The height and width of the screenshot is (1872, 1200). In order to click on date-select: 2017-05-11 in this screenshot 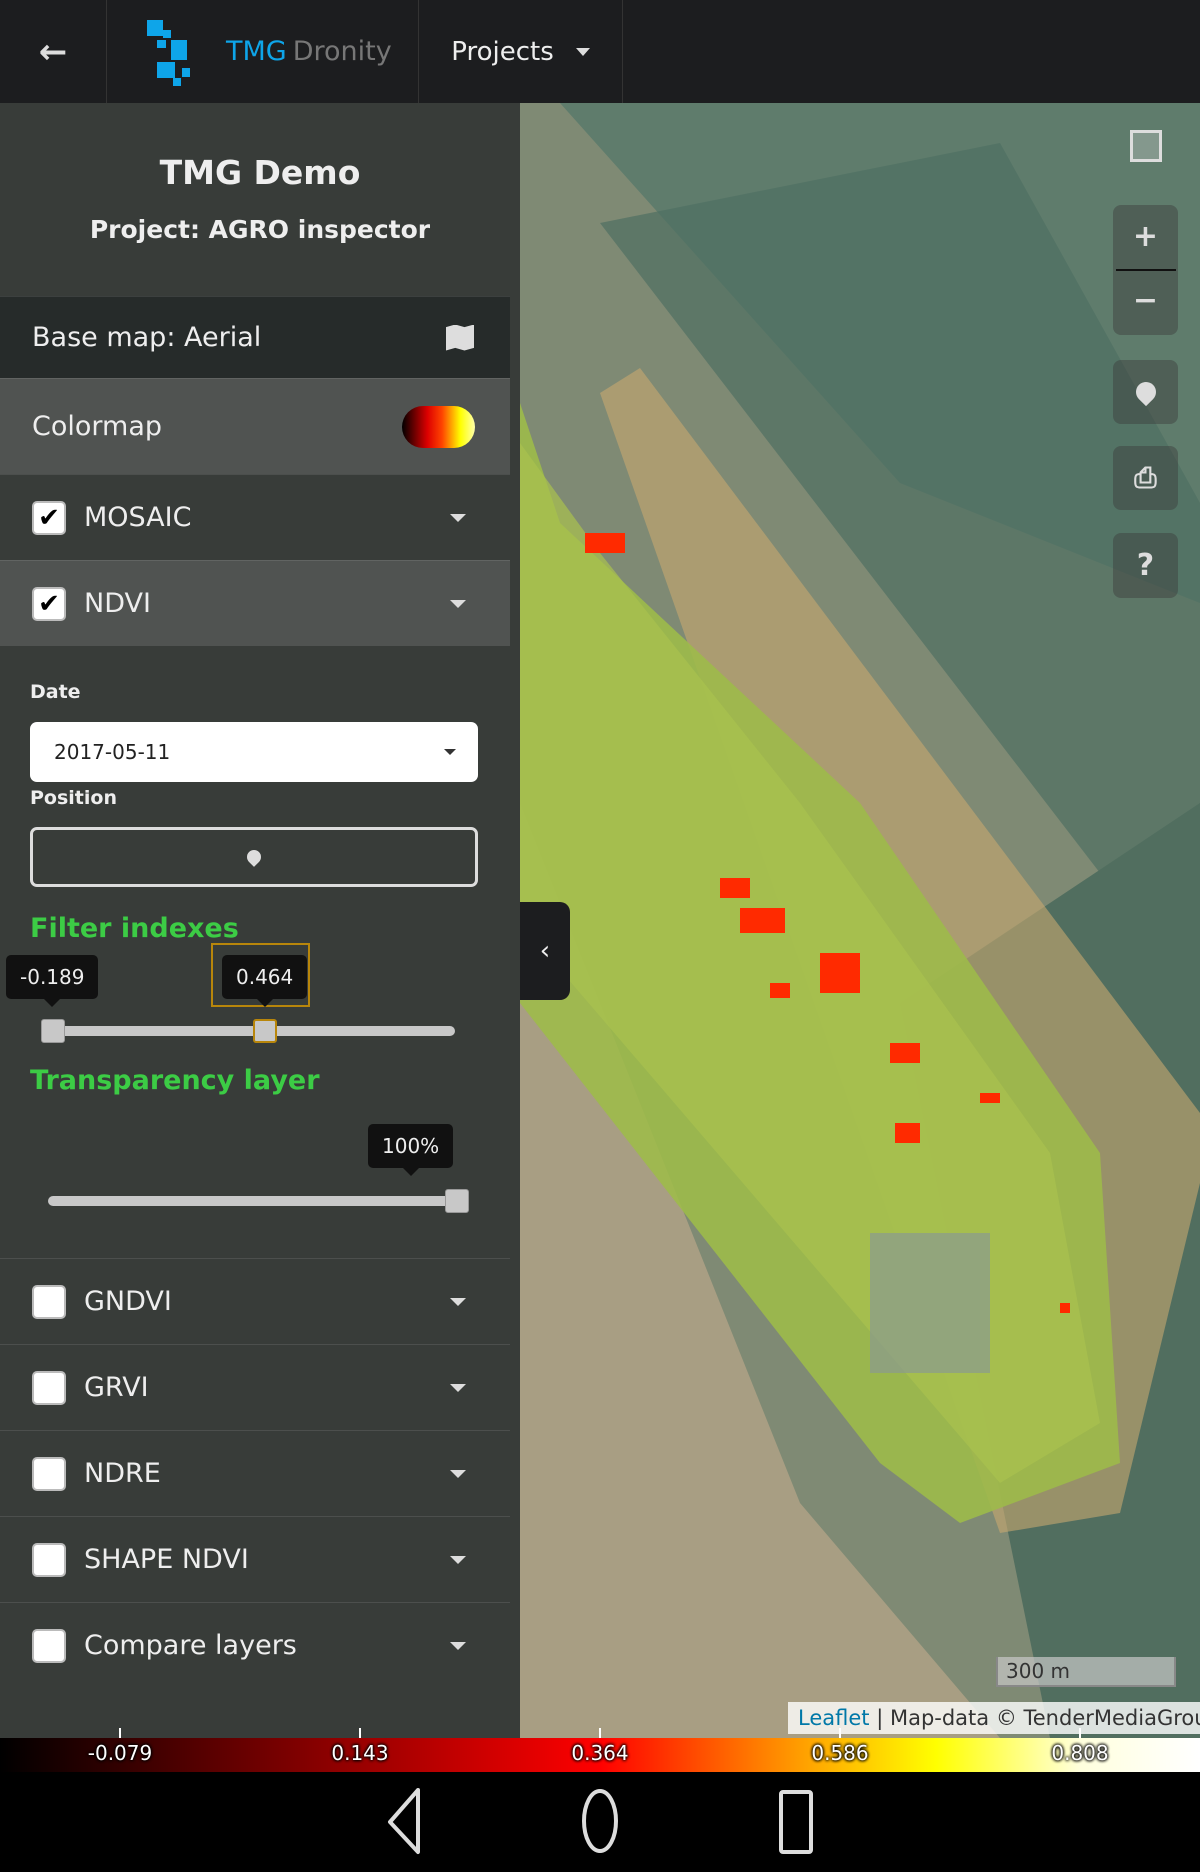, I will do `click(254, 752)`.